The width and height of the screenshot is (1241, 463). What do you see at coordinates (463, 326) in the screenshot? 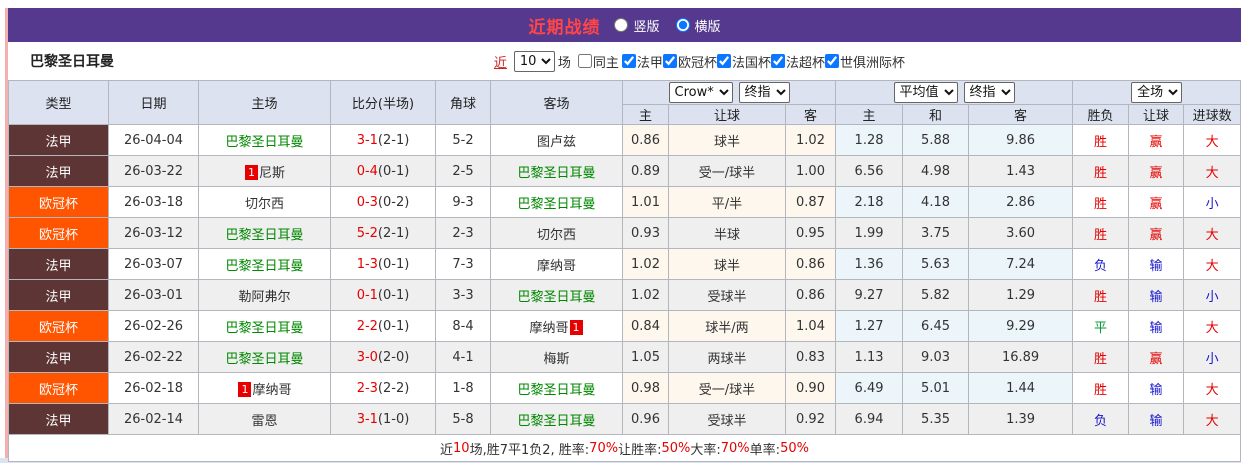
I see `corner-score: 8-4` at bounding box center [463, 326].